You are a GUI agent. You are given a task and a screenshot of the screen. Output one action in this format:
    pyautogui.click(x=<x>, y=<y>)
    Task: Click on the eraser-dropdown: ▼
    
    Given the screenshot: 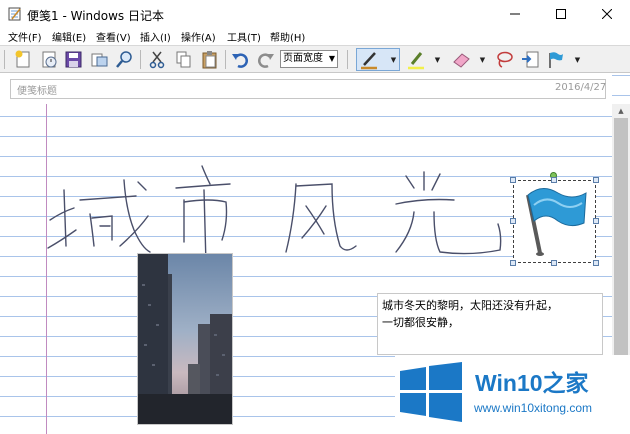 What is the action you would take?
    pyautogui.click(x=482, y=59)
    